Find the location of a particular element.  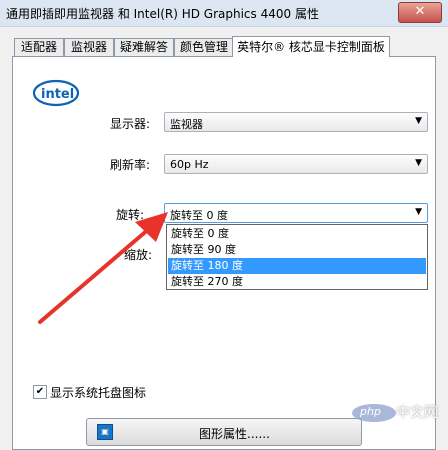

arrow-shaft is located at coordinates (95, 275).